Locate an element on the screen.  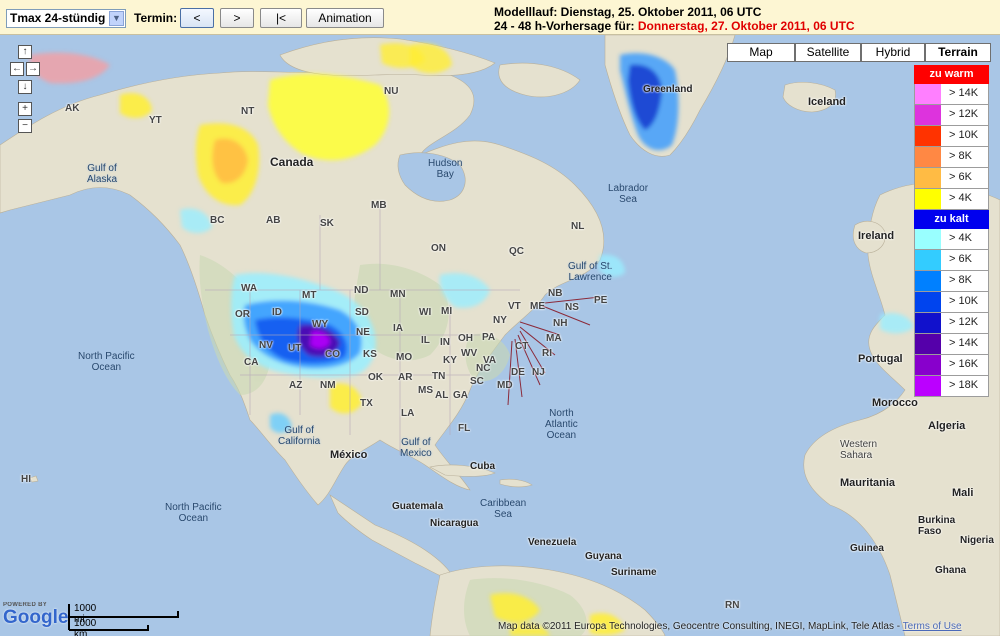
label-ia: IA is located at coordinates (398, 328).